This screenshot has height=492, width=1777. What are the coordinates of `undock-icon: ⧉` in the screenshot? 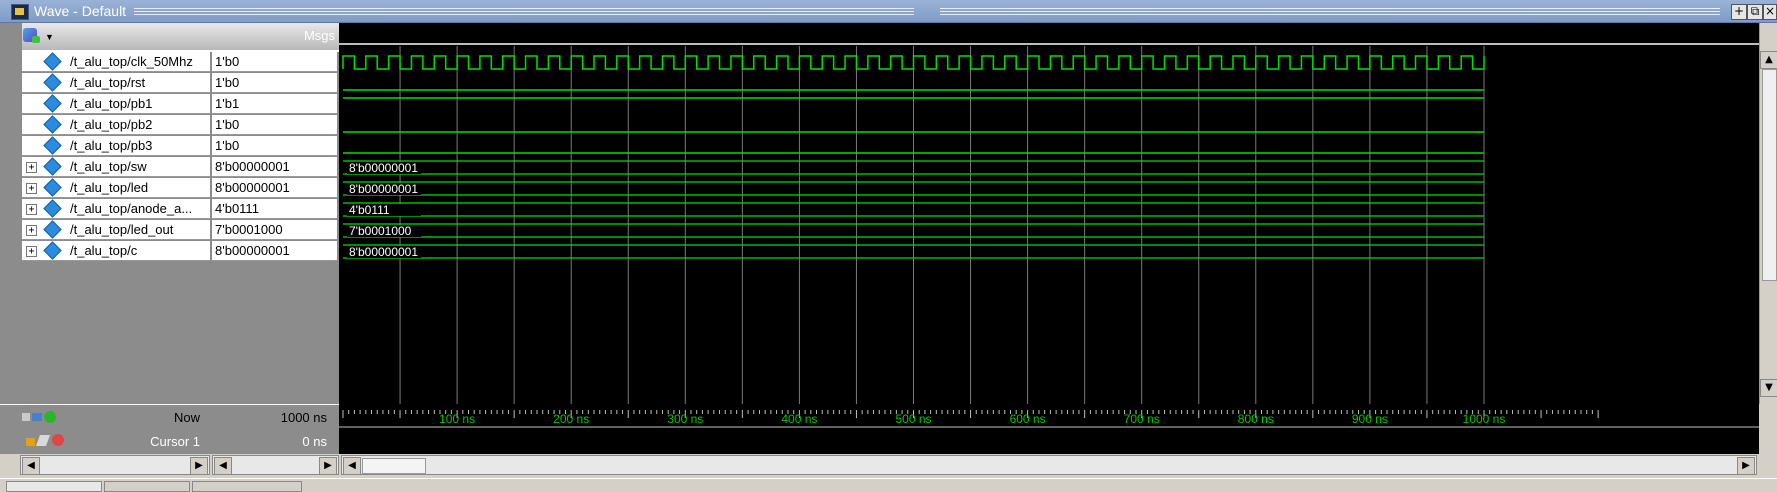 It's located at (1755, 12).